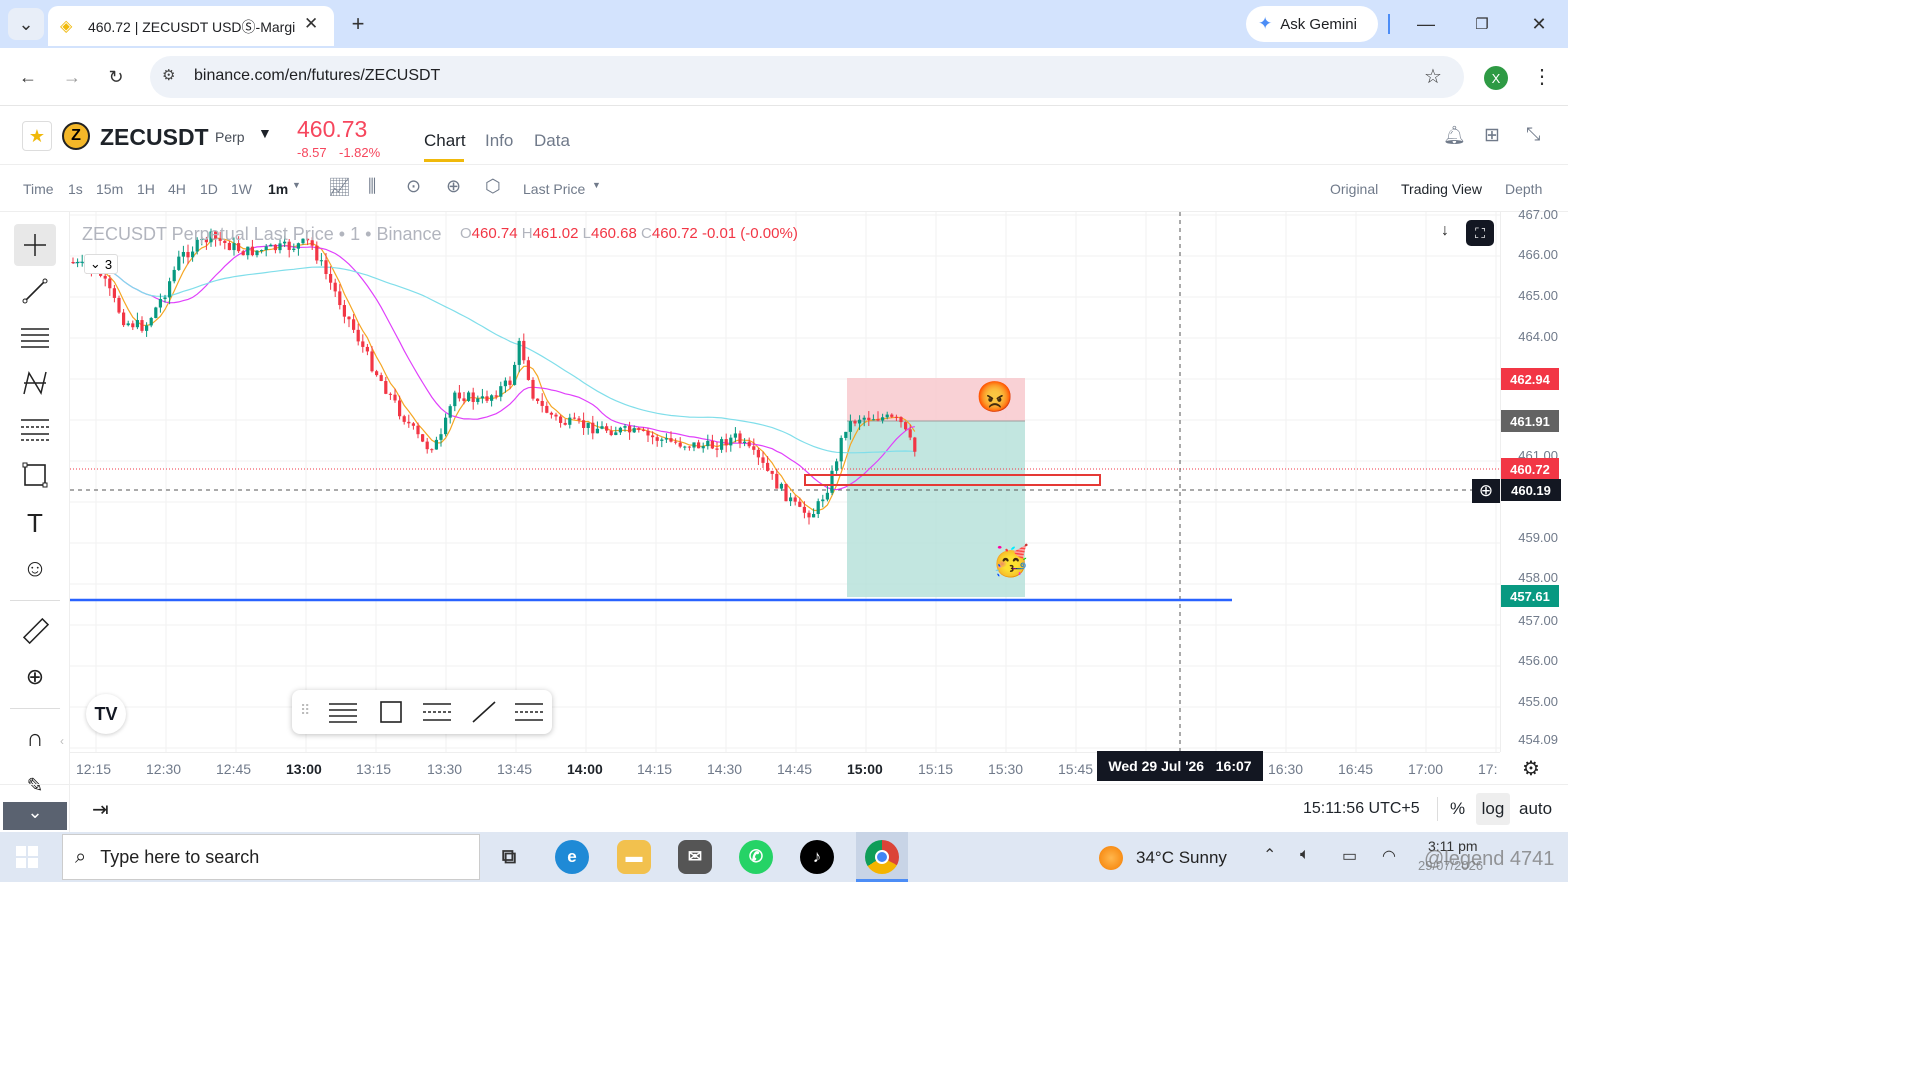 Image resolution: width=1920 pixels, height=1080 pixels. I want to click on tradingview-logo-icon: TV, so click(106, 714).